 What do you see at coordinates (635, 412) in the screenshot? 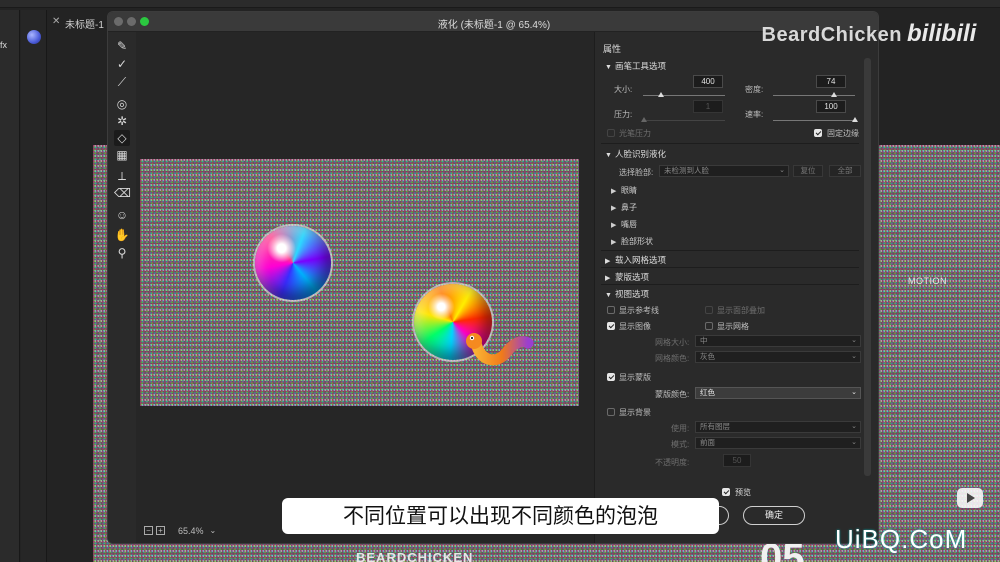
I see `show-backdrop-label: 显示背景` at bounding box center [635, 412].